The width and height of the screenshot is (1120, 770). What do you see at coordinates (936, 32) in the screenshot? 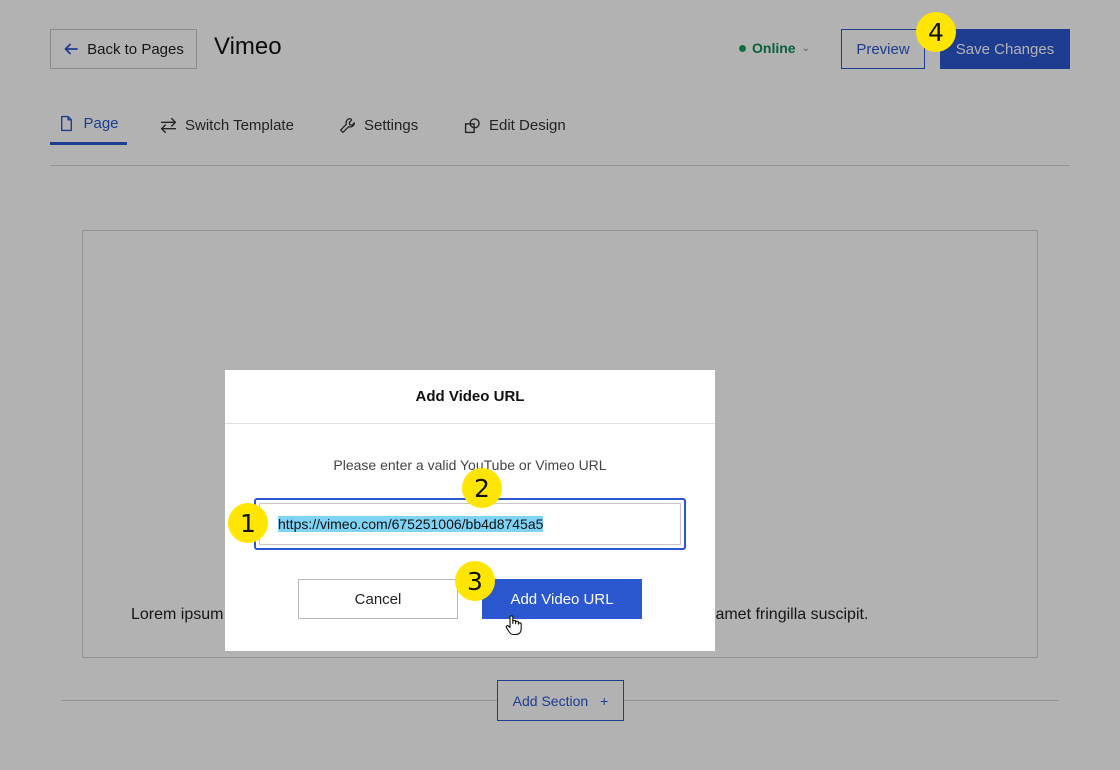
I see `step-marker-4: 4` at bounding box center [936, 32].